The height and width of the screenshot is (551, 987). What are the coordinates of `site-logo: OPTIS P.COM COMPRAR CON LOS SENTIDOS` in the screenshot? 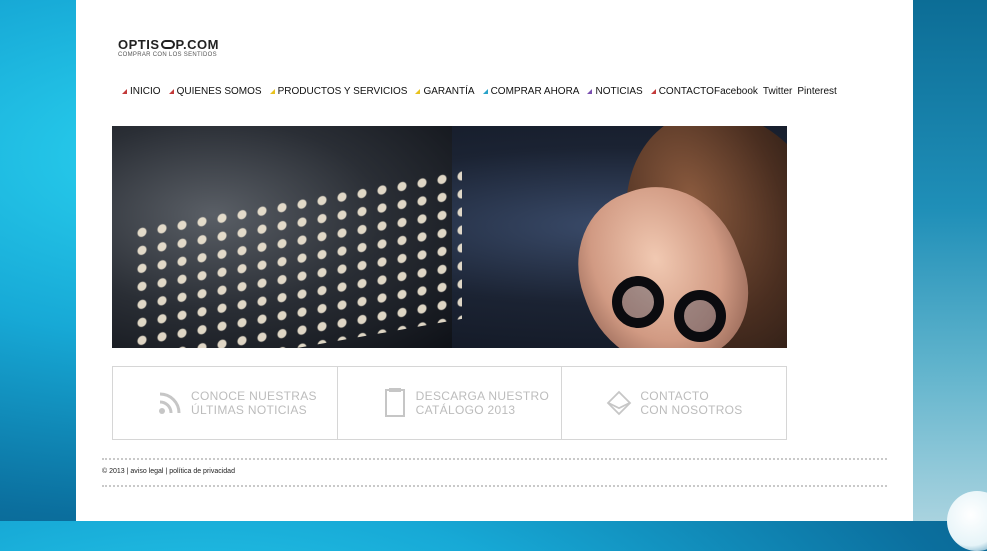 It's located at (168, 48).